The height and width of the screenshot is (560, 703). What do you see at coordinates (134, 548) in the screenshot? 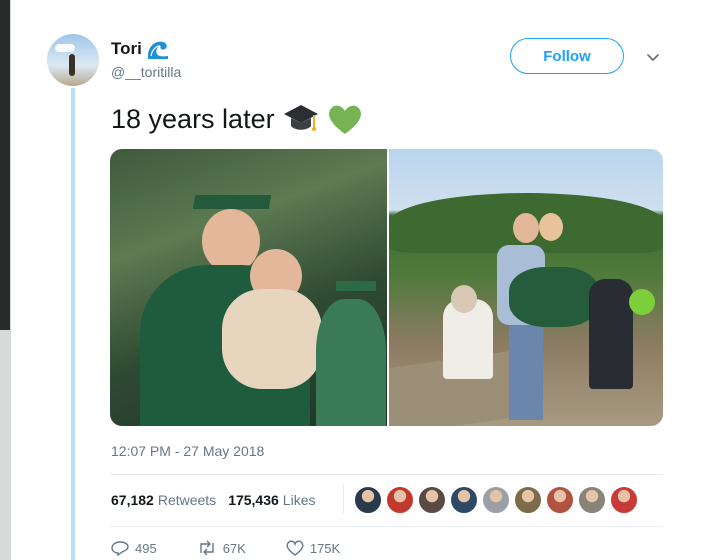
I see `reply-action: 495` at bounding box center [134, 548].